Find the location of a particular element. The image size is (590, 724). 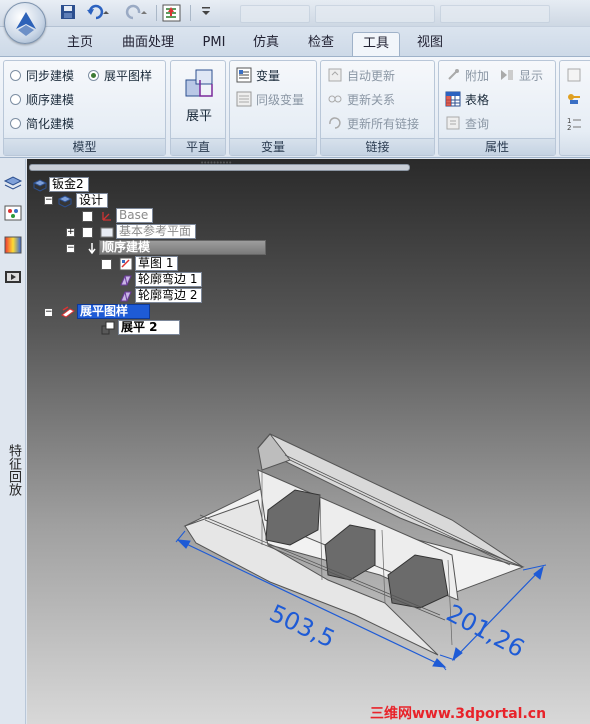

tree-reference-planes: 基本参考平面 is located at coordinates (156, 231).